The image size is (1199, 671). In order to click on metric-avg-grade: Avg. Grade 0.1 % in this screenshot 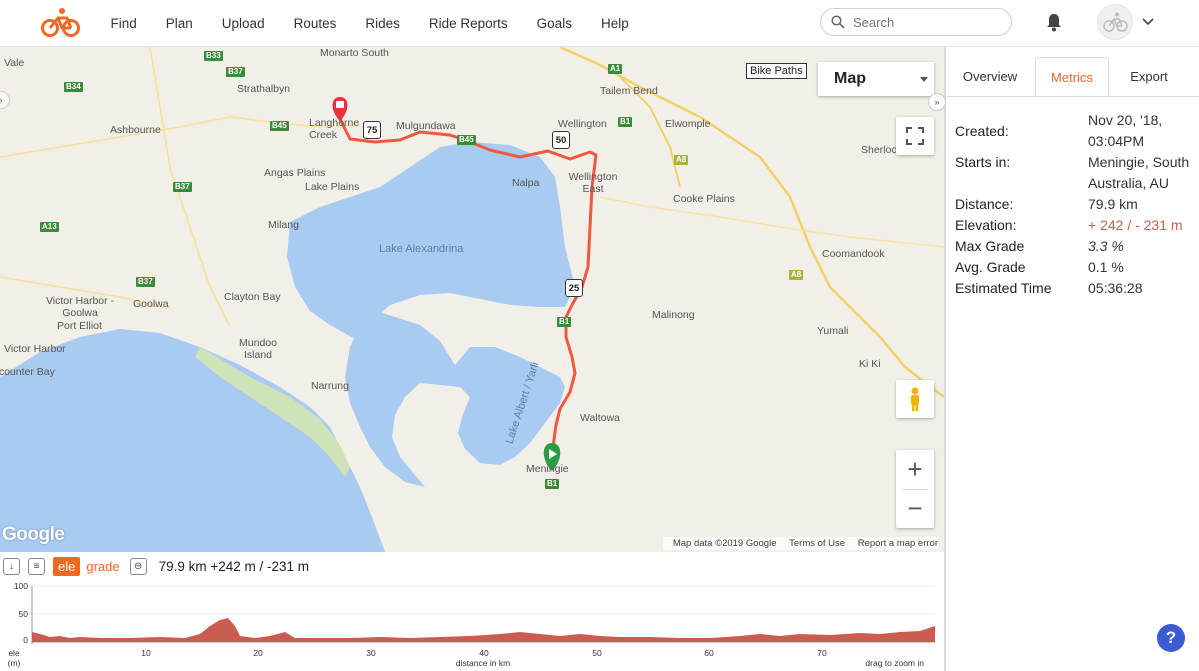, I will do `click(1075, 267)`.